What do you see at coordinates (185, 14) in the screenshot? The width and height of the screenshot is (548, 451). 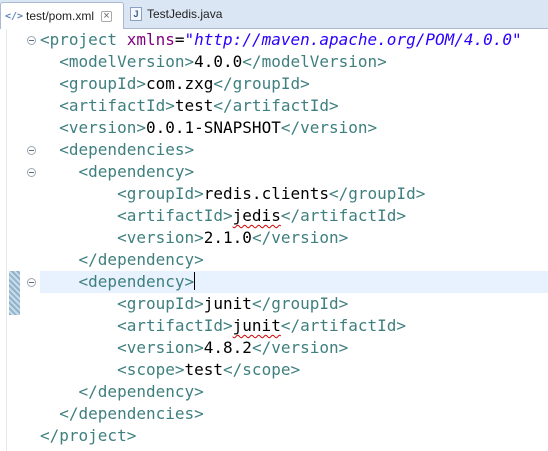 I see `tab-label: TestJedis.java` at bounding box center [185, 14].